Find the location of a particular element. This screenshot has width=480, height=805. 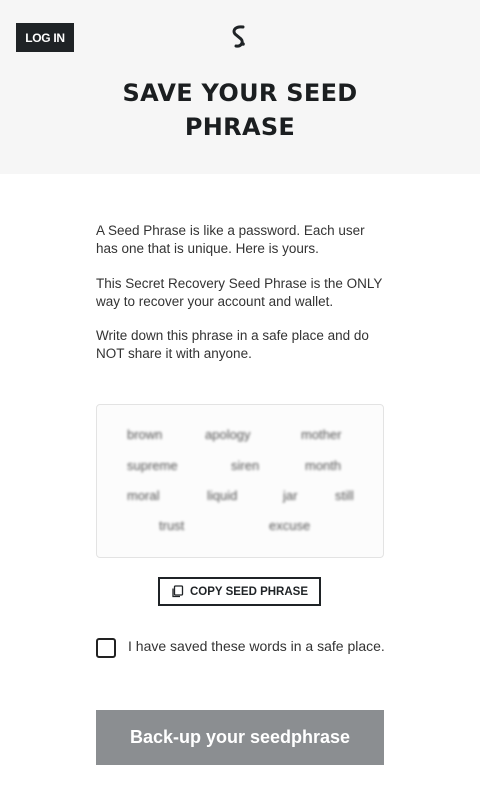

saved-words-checkbox is located at coordinates (106, 648).